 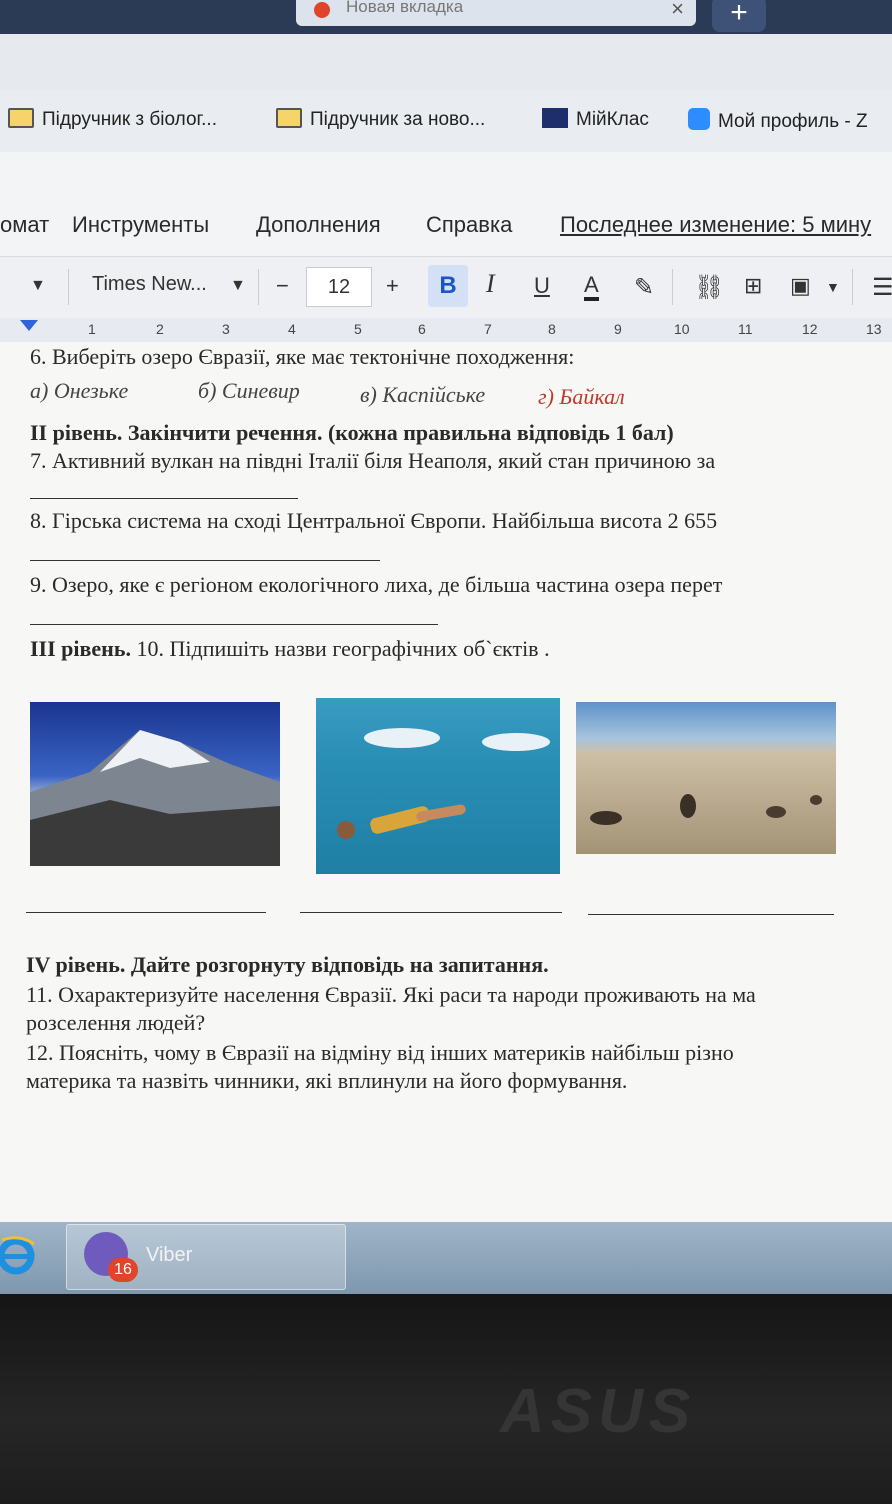 I want to click on link-icon: ⛓, so click(x=709, y=287).